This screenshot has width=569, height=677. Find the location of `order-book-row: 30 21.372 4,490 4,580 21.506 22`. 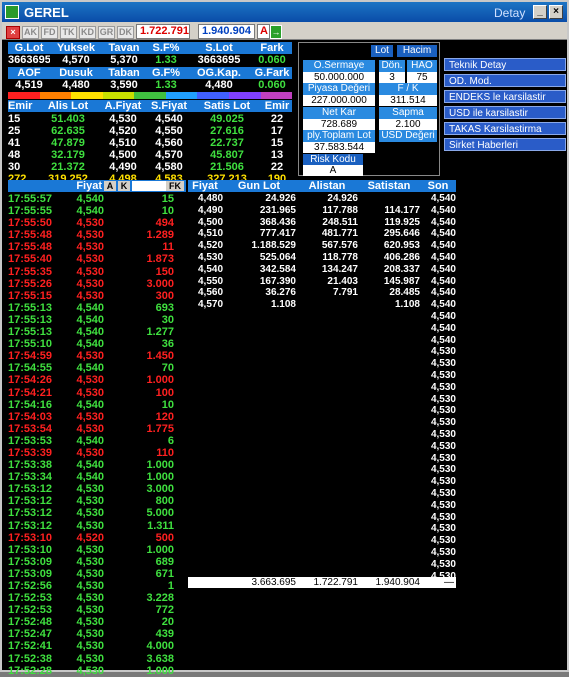

order-book-row: 30 21.372 4,490 4,580 21.506 22 is located at coordinates (150, 167).